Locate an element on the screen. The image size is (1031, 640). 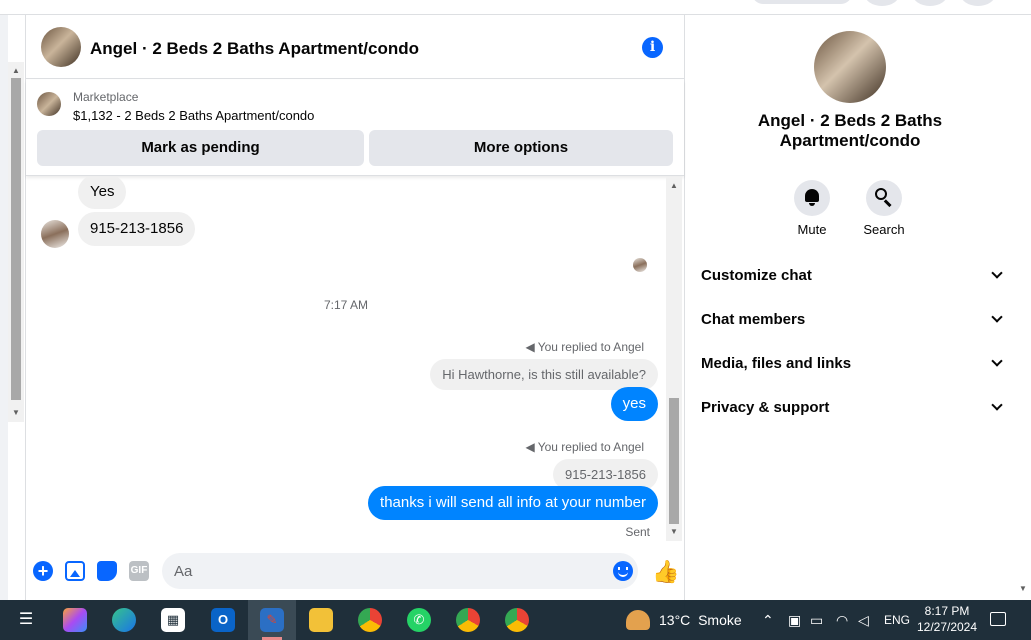
meet-icon: ▣ is located at coordinates (794, 620).